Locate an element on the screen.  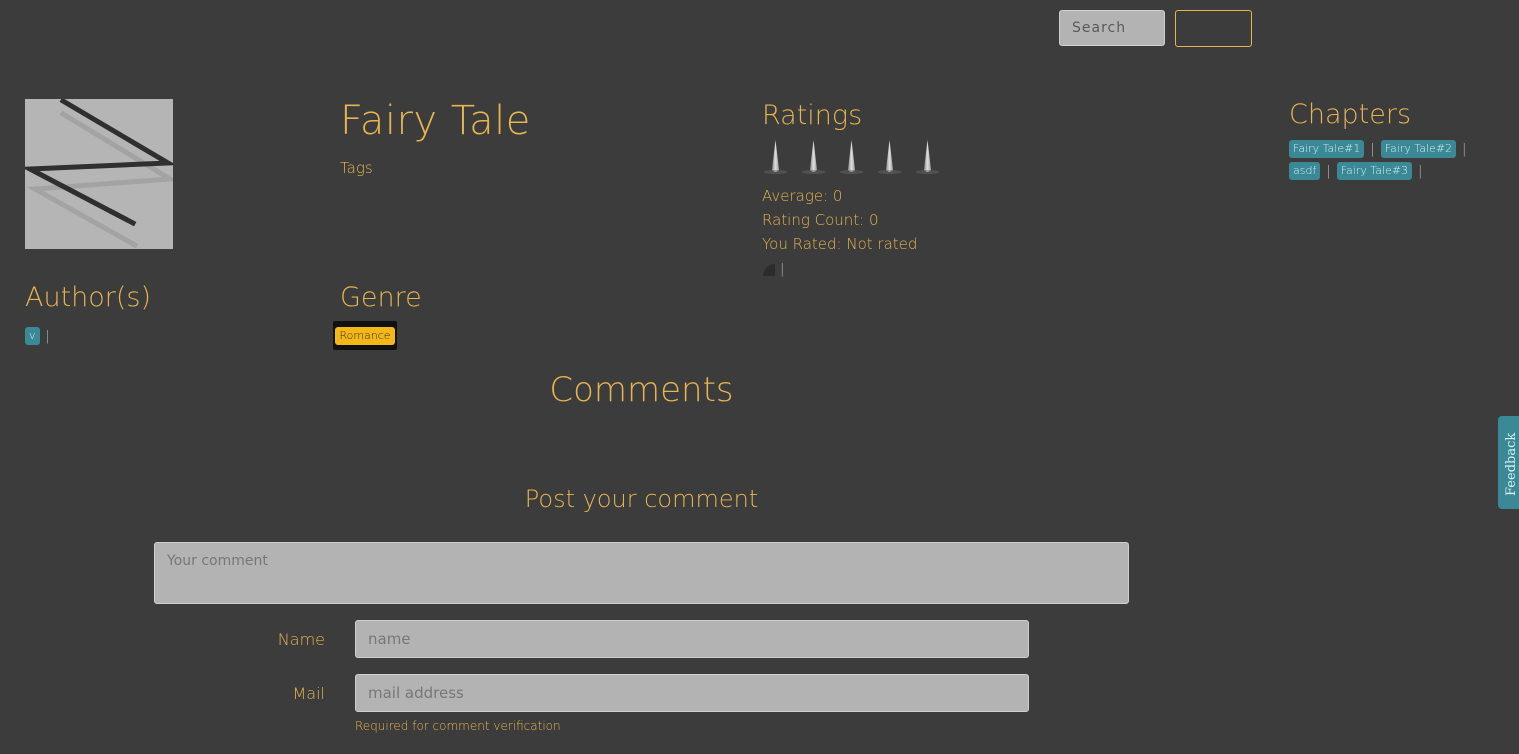
comment-textarea is located at coordinates (641, 573).